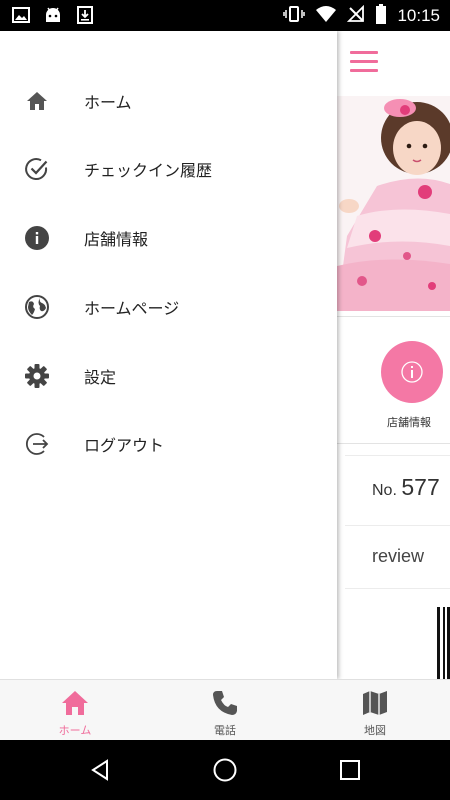 The image size is (450, 800). What do you see at coordinates (168, 444) in the screenshot?
I see `drawer-item-logout: ログアウト` at bounding box center [168, 444].